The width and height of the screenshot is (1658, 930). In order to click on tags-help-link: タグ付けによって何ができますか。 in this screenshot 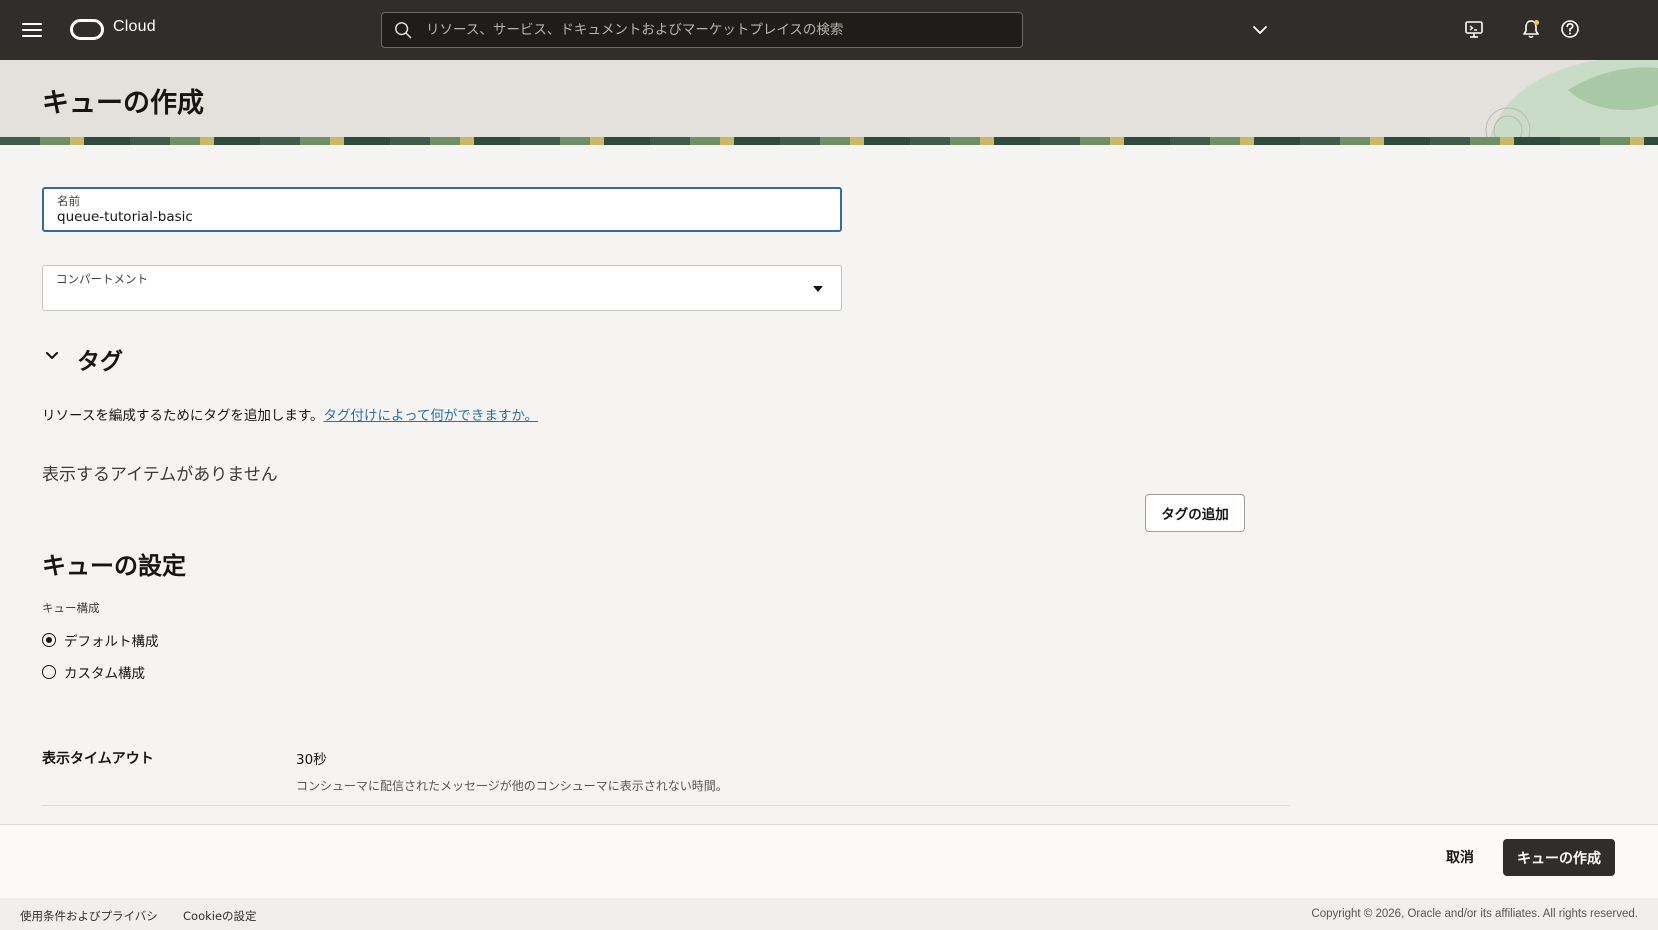, I will do `click(430, 416)`.